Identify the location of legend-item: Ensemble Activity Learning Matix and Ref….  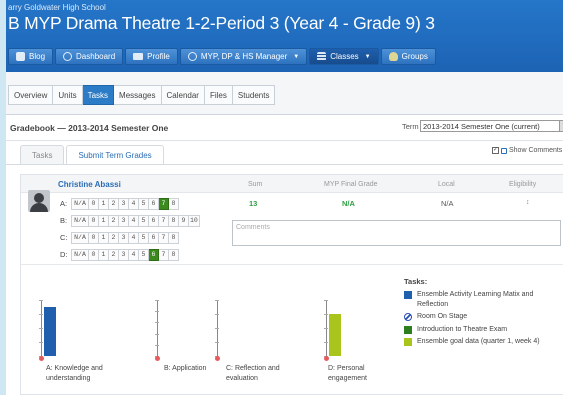
(483, 299).